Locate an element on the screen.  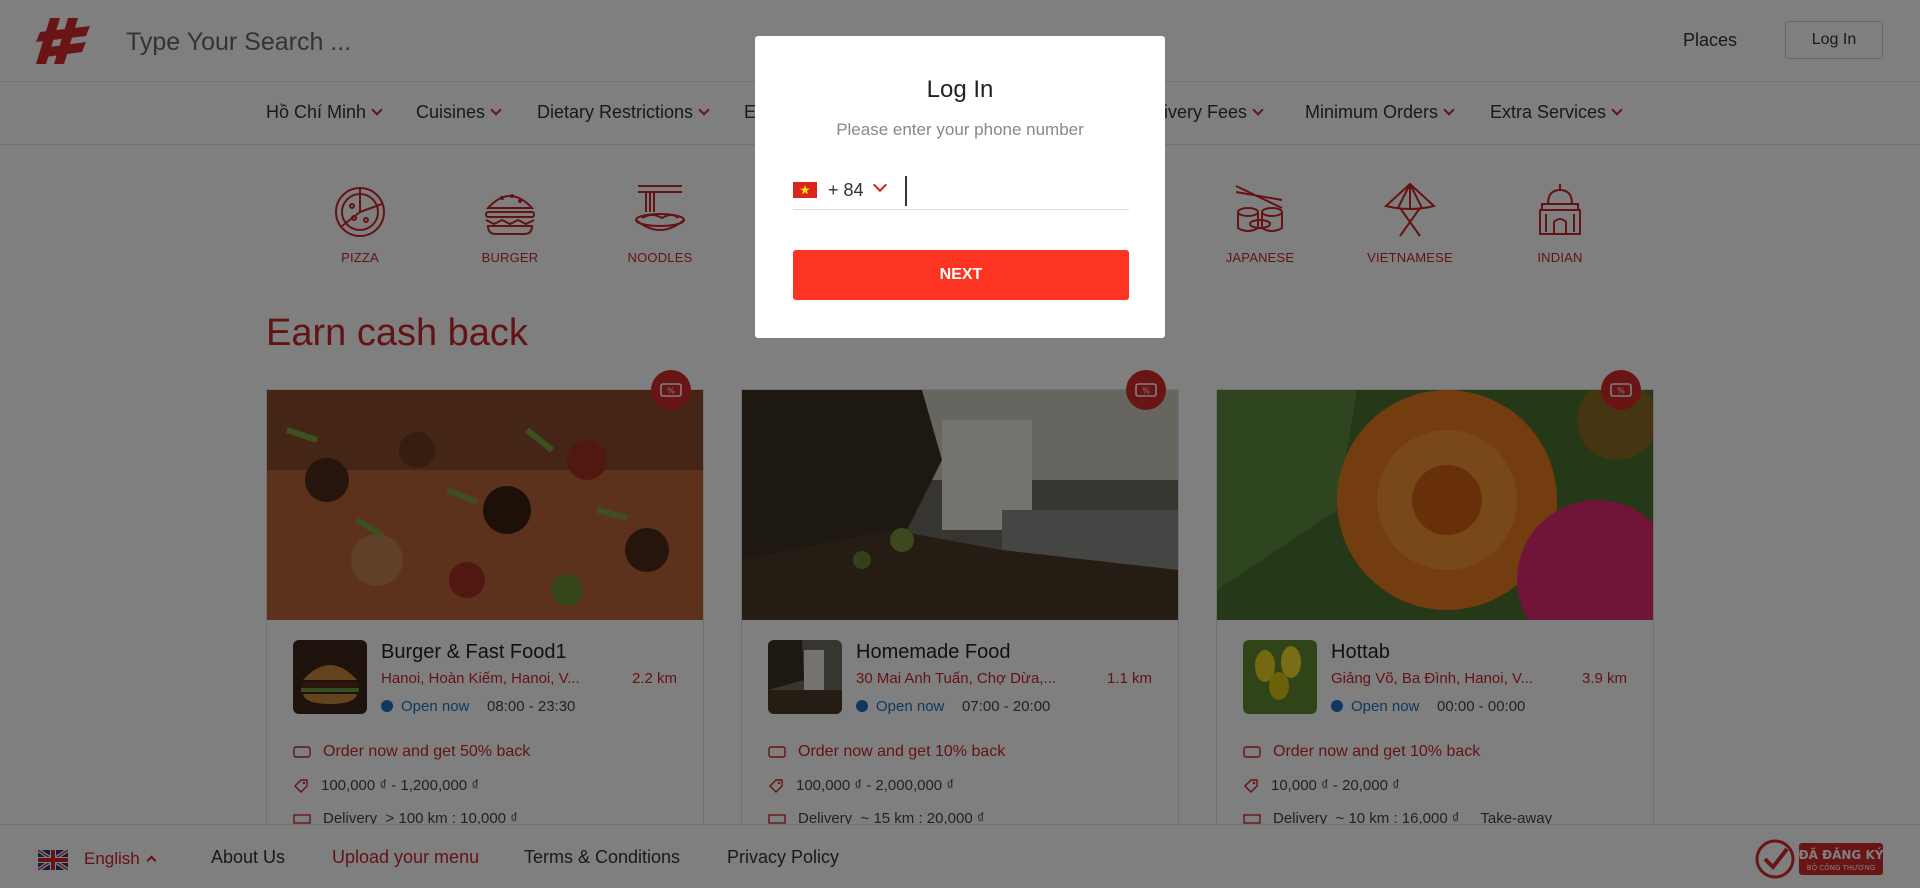
phone-field: + 84 is located at coordinates (961, 192).